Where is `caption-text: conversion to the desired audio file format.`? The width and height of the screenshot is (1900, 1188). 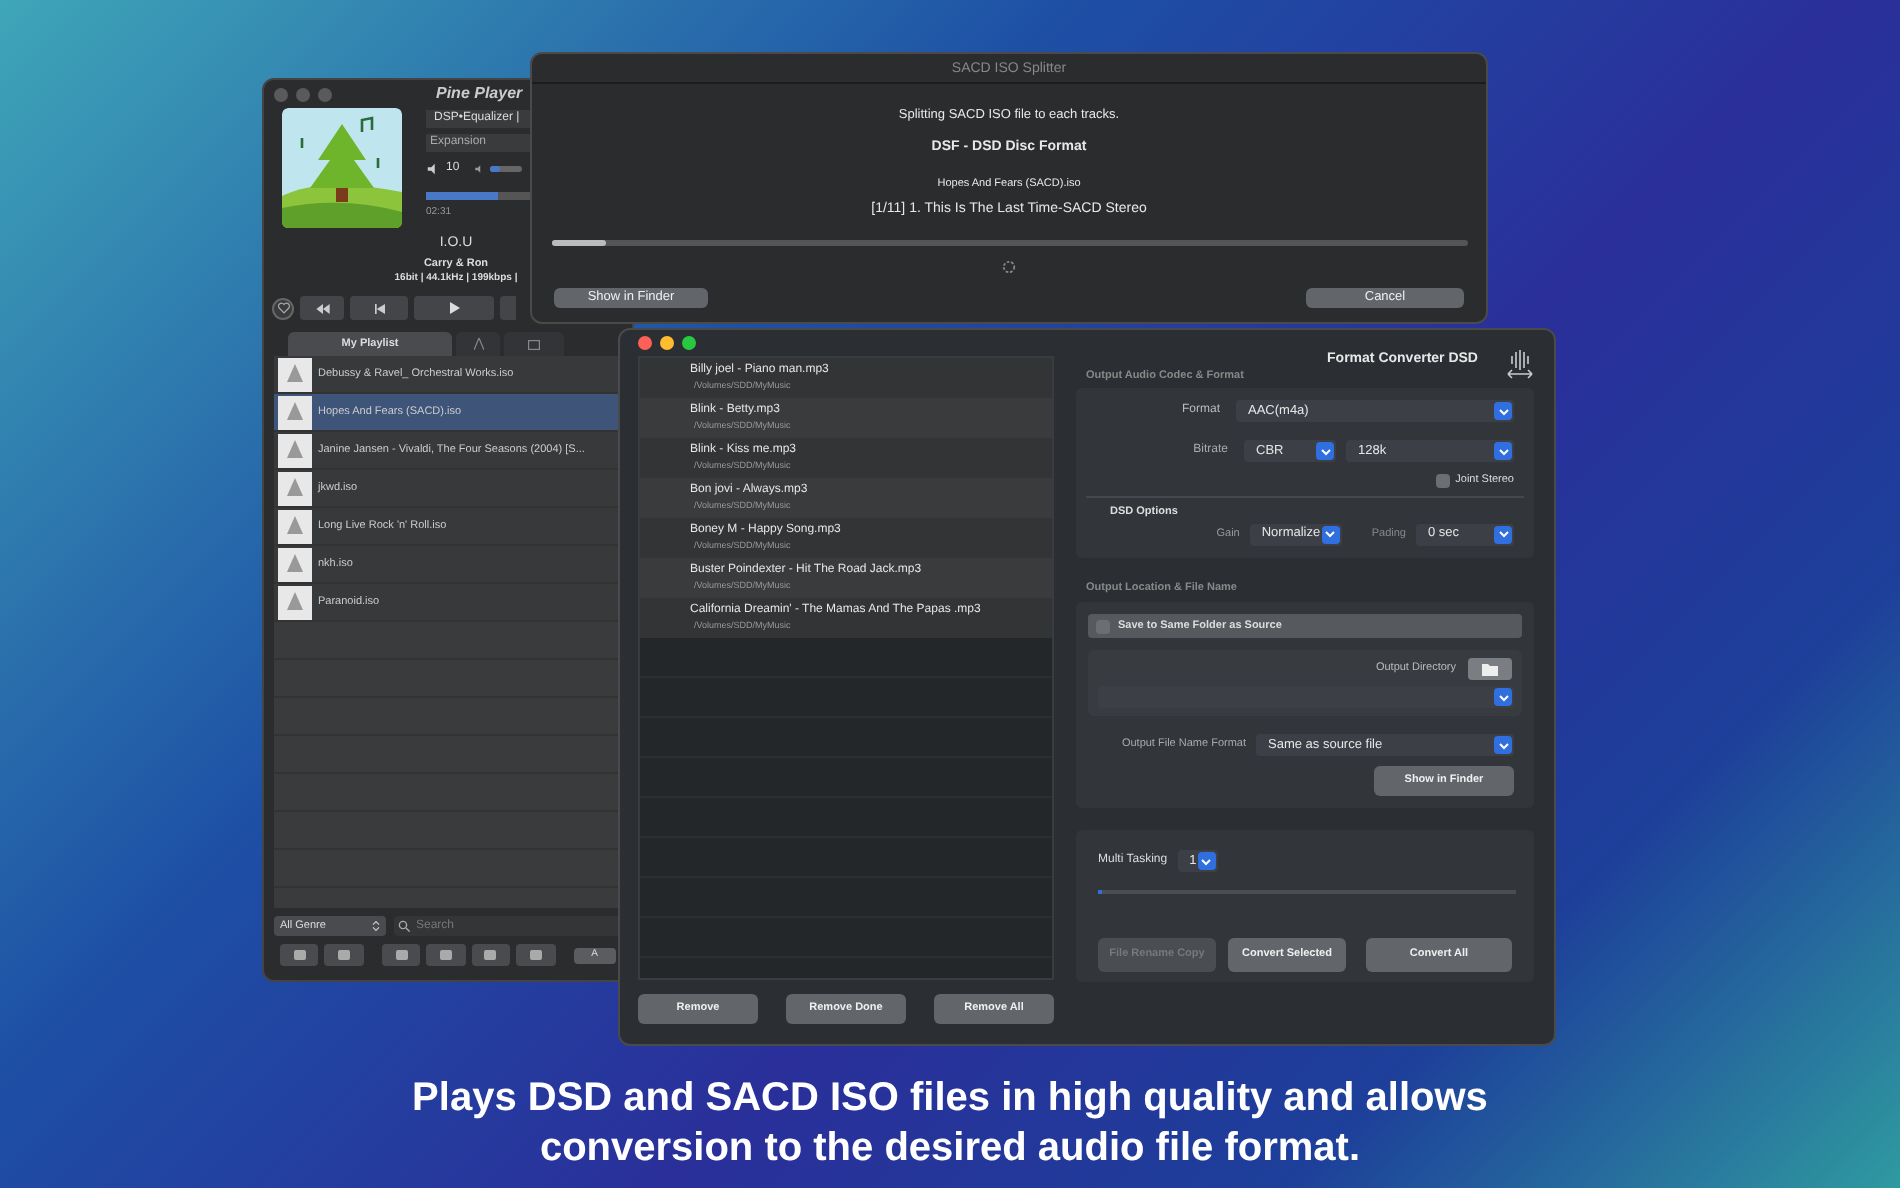 caption-text: conversion to the desired audio file format. is located at coordinates (950, 1149).